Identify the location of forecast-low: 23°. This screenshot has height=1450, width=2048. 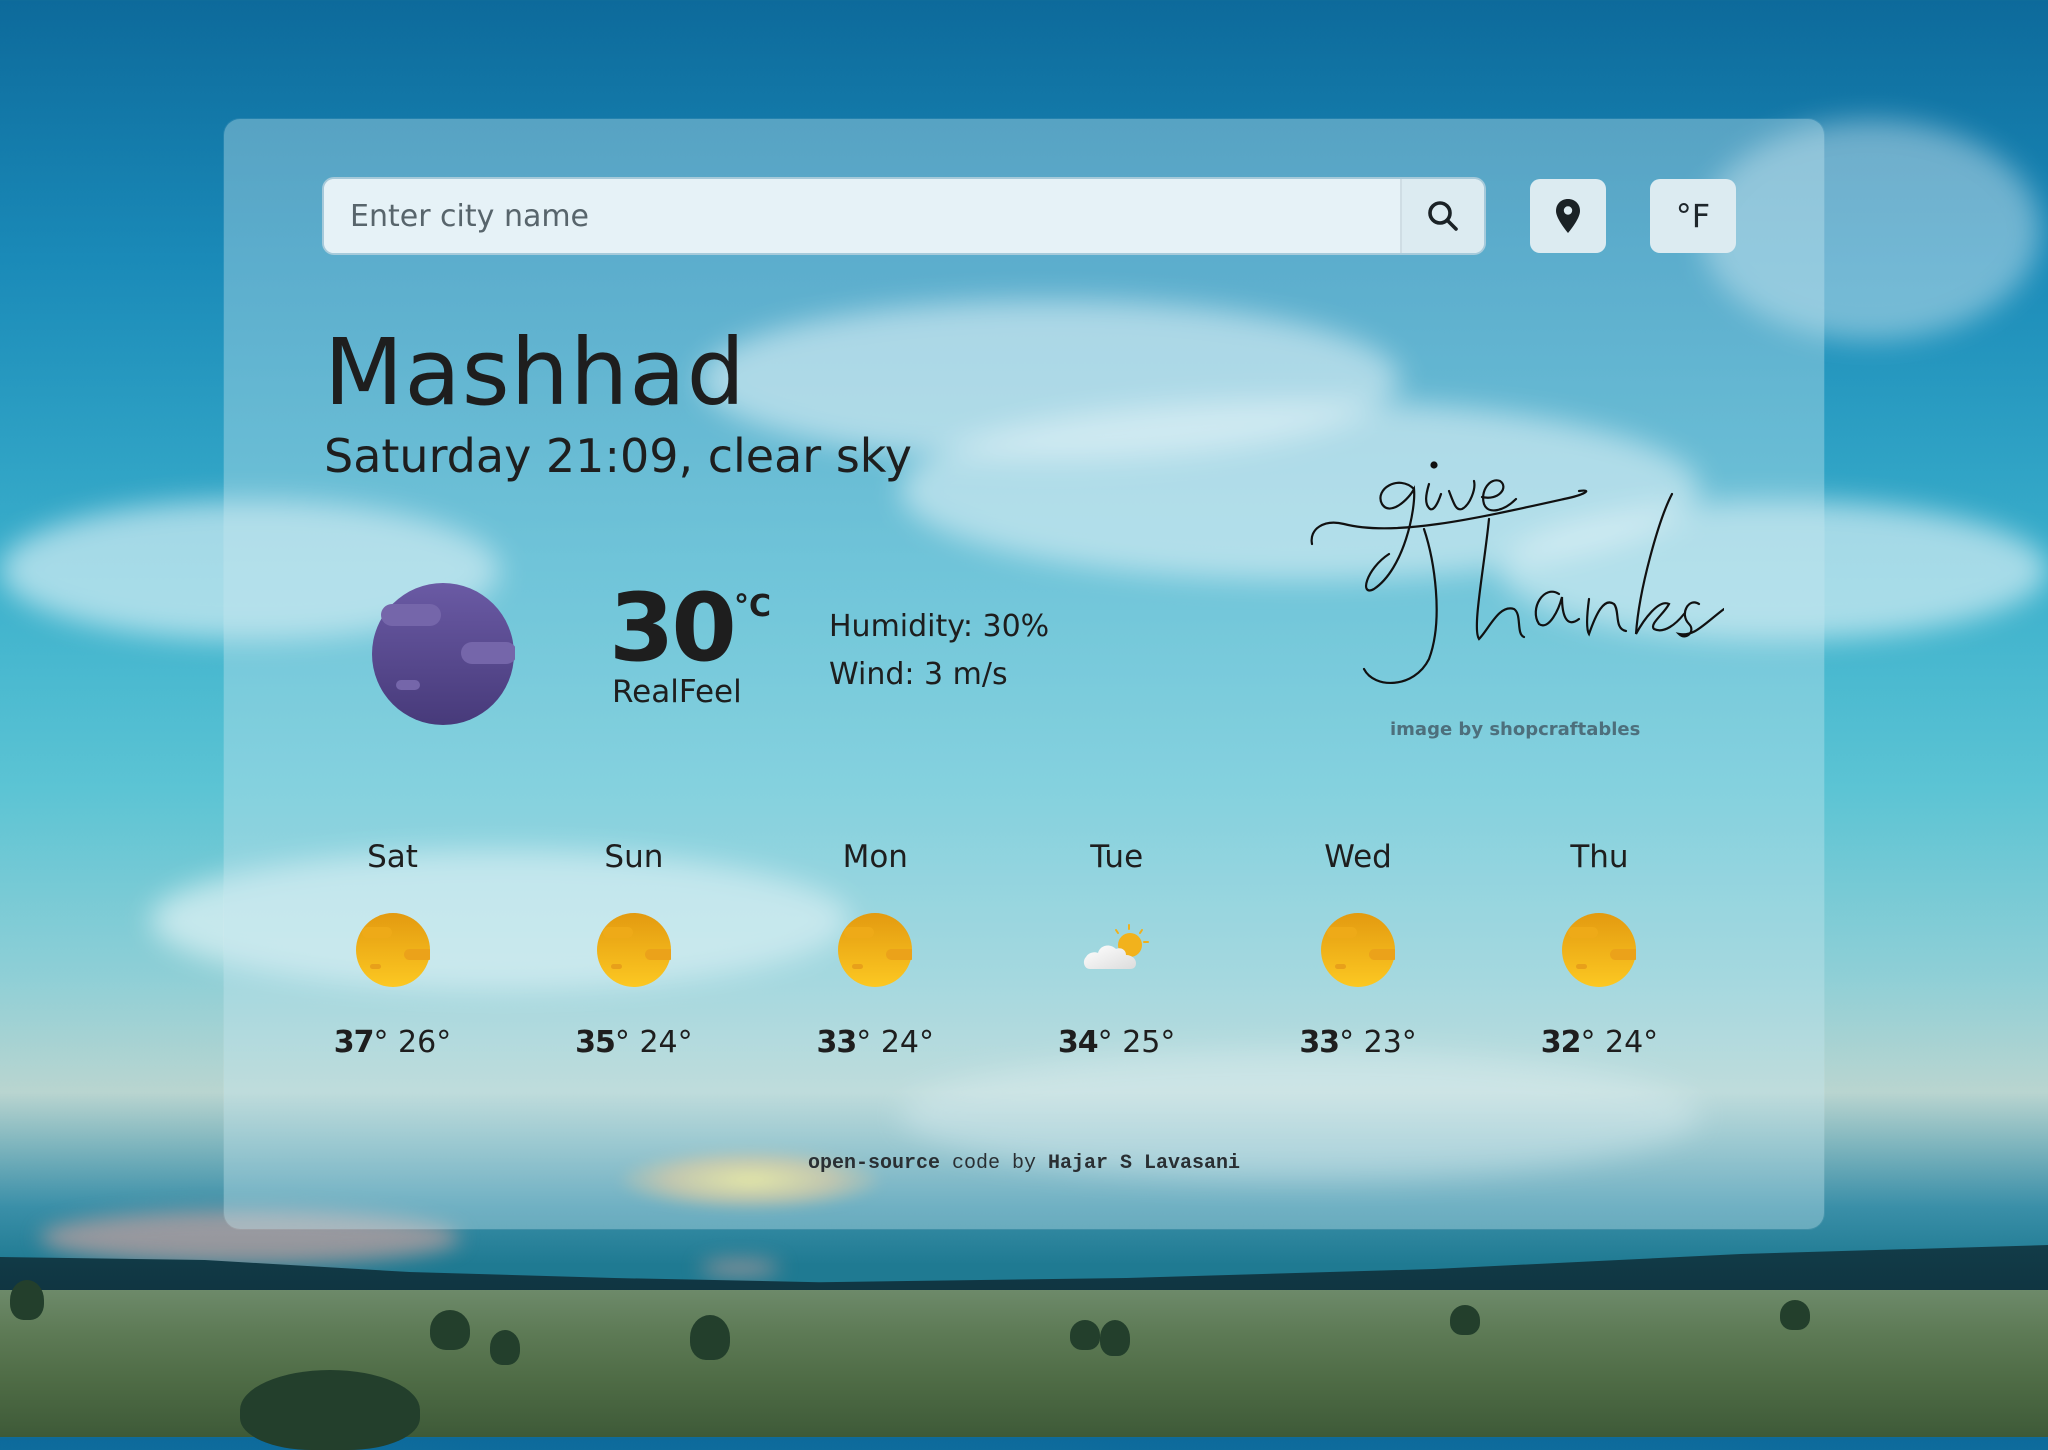
(1390, 1042).